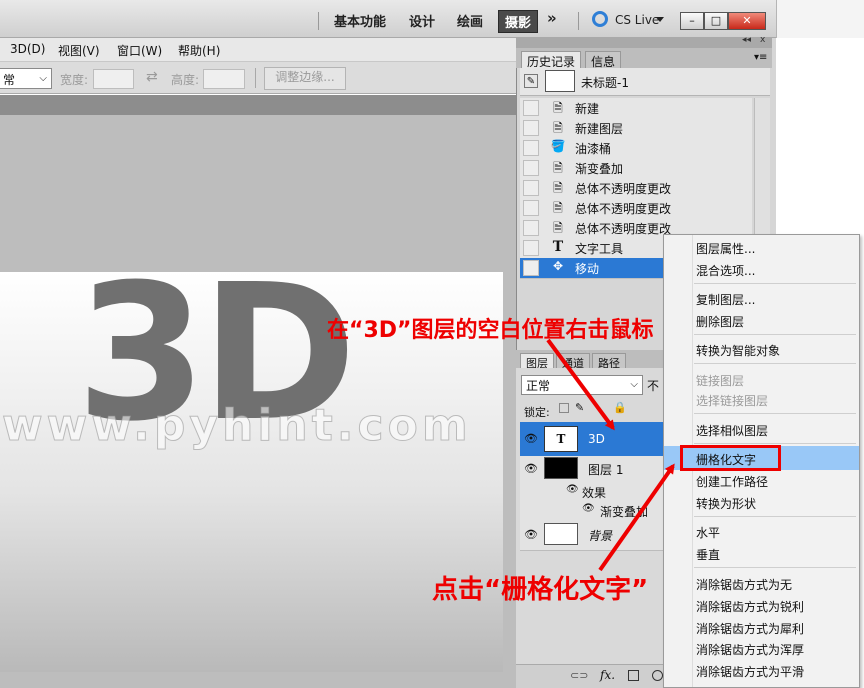 Image resolution: width=864 pixels, height=688 pixels. I want to click on history-tab-strip: 历史记录 信息 ▾≡, so click(644, 59).